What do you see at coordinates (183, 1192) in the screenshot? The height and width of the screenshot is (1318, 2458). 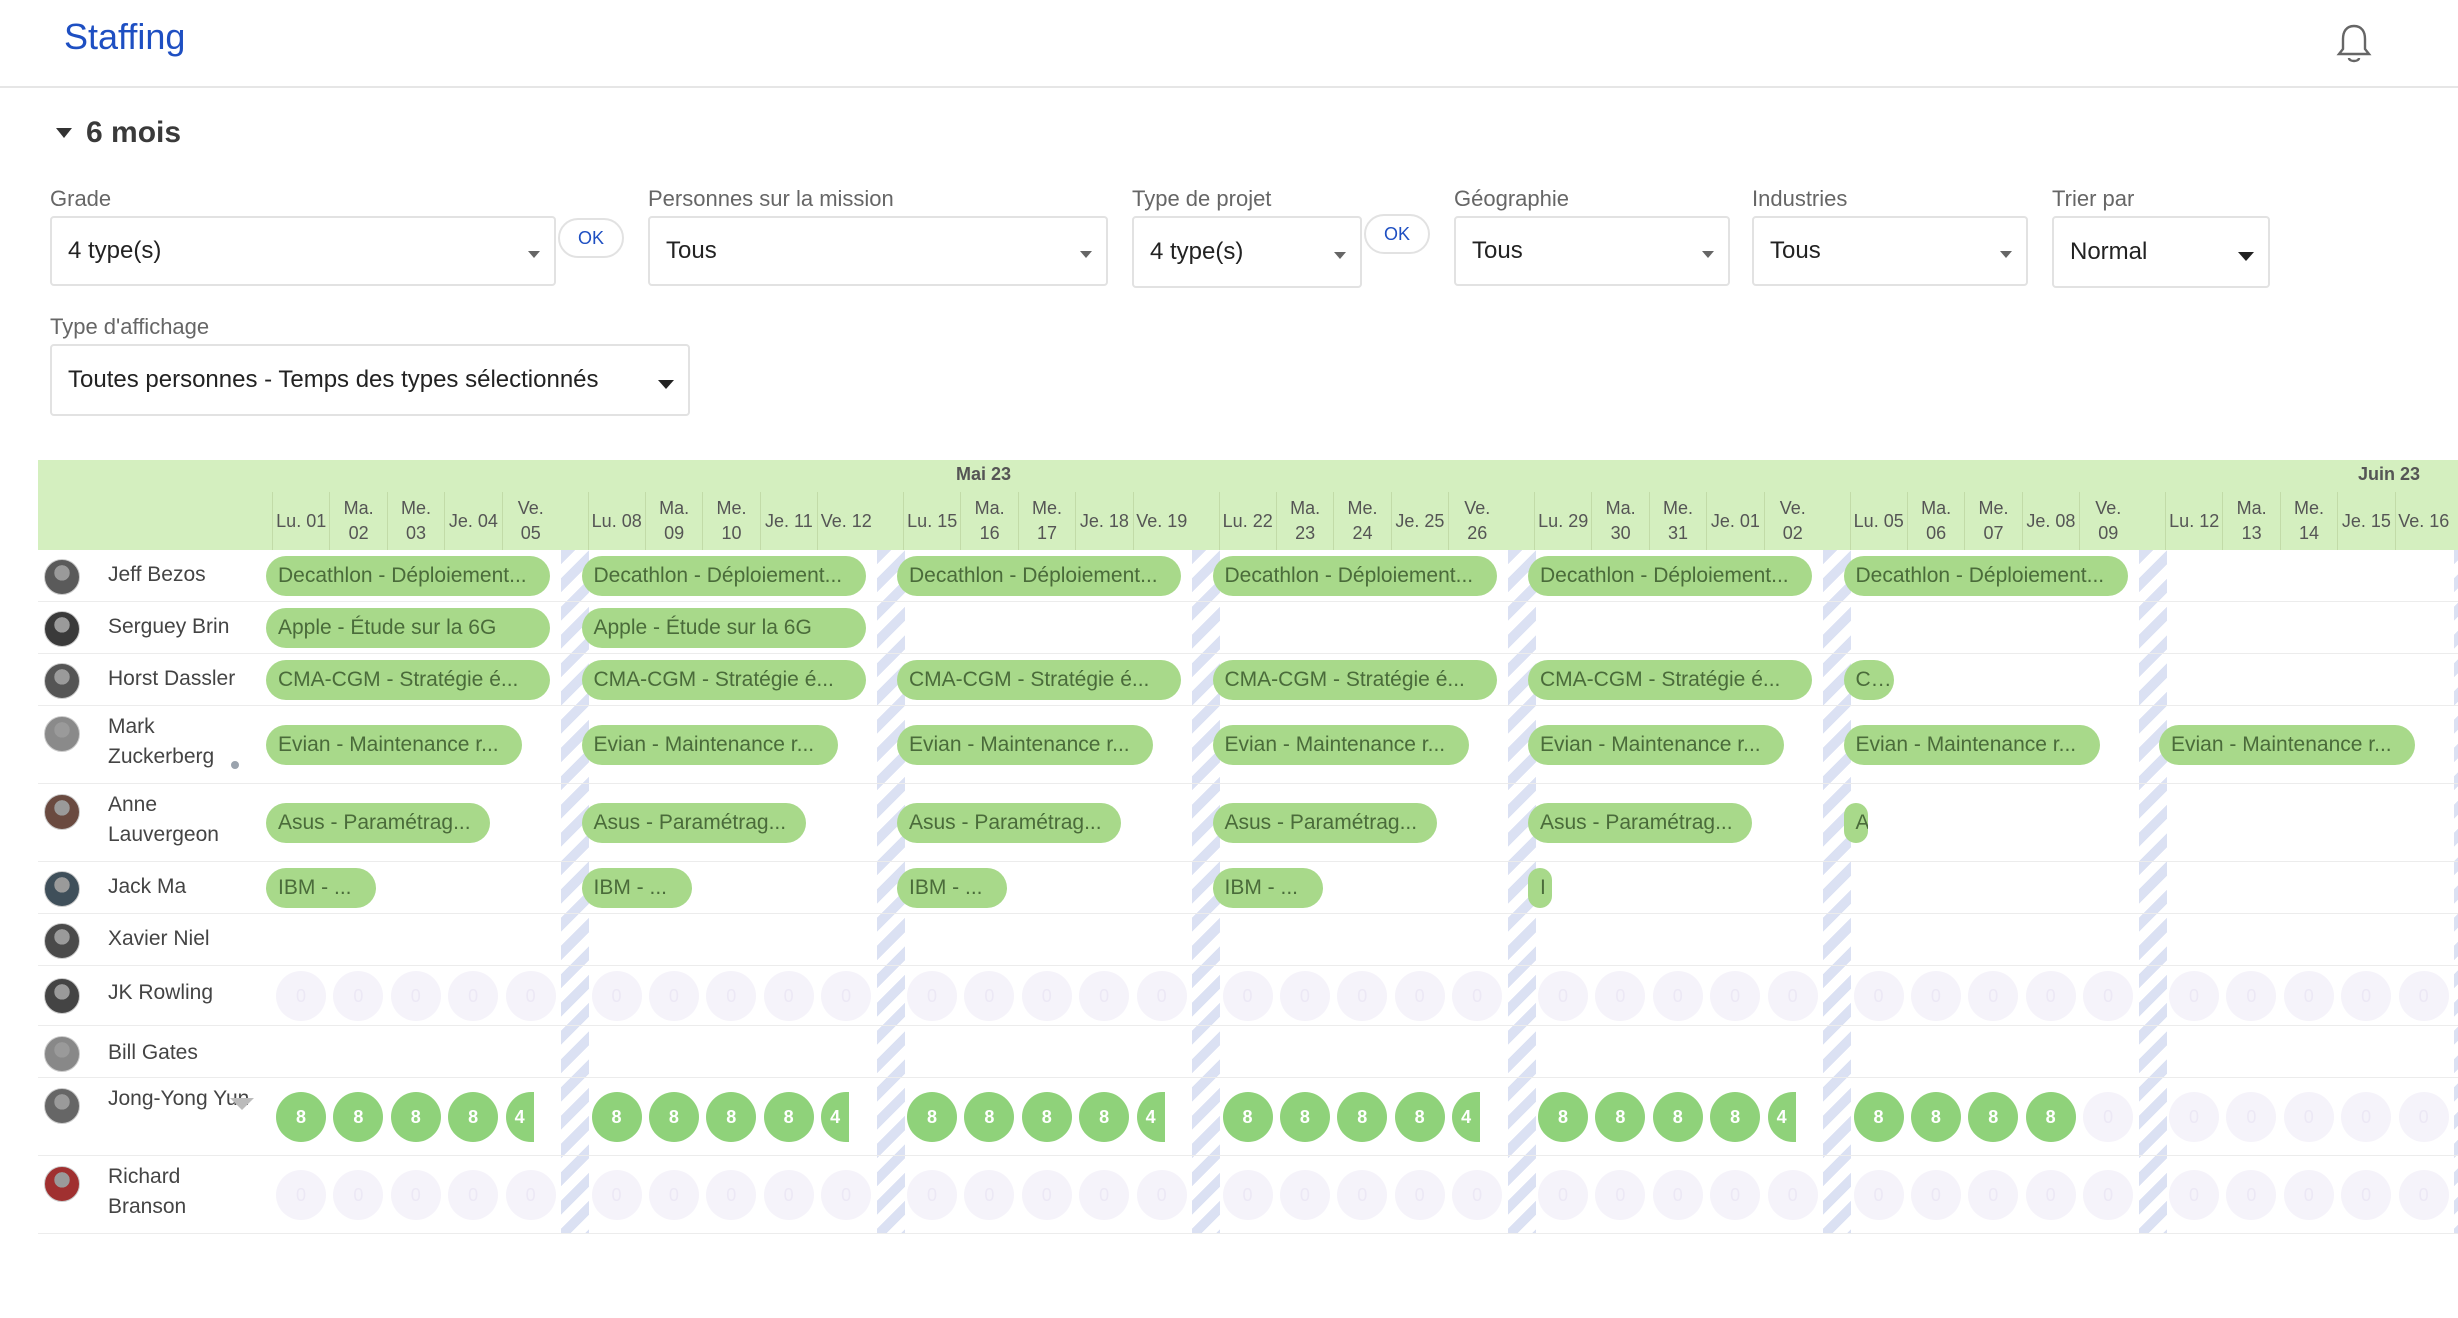 I see `person-name: Richard Branson` at bounding box center [183, 1192].